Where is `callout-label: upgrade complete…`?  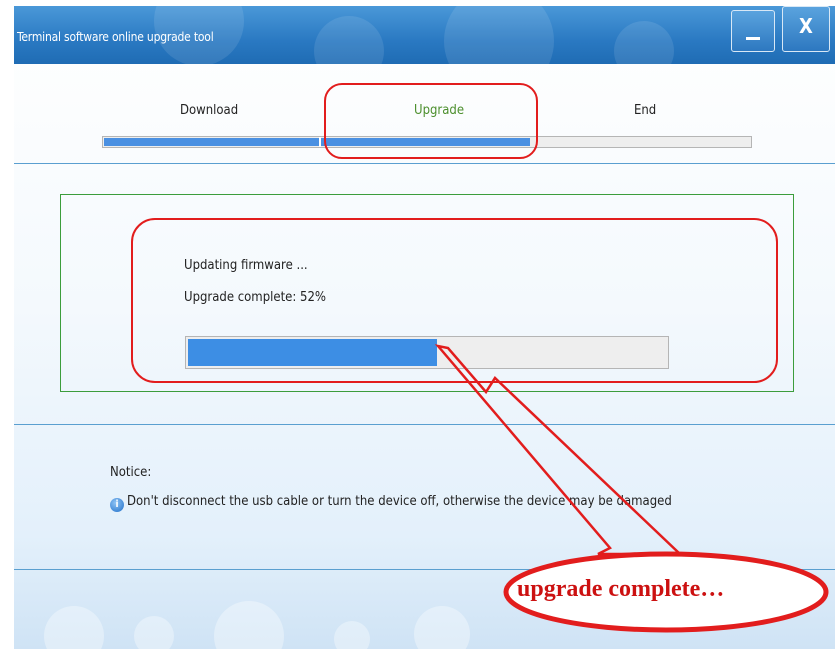
callout-label: upgrade complete… is located at coordinates (621, 589).